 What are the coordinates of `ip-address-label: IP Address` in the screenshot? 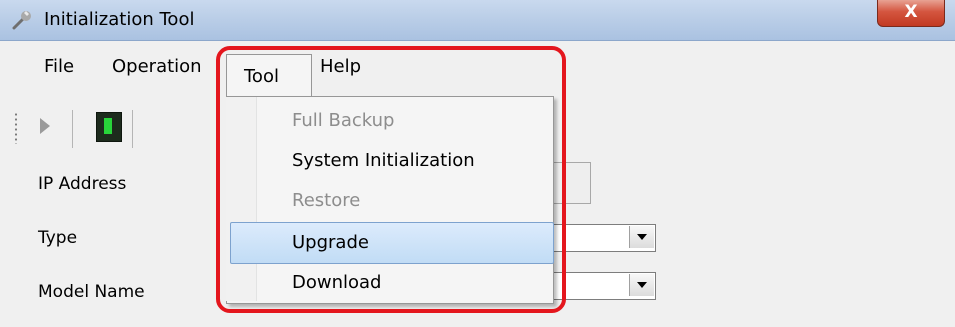 It's located at (82, 184).